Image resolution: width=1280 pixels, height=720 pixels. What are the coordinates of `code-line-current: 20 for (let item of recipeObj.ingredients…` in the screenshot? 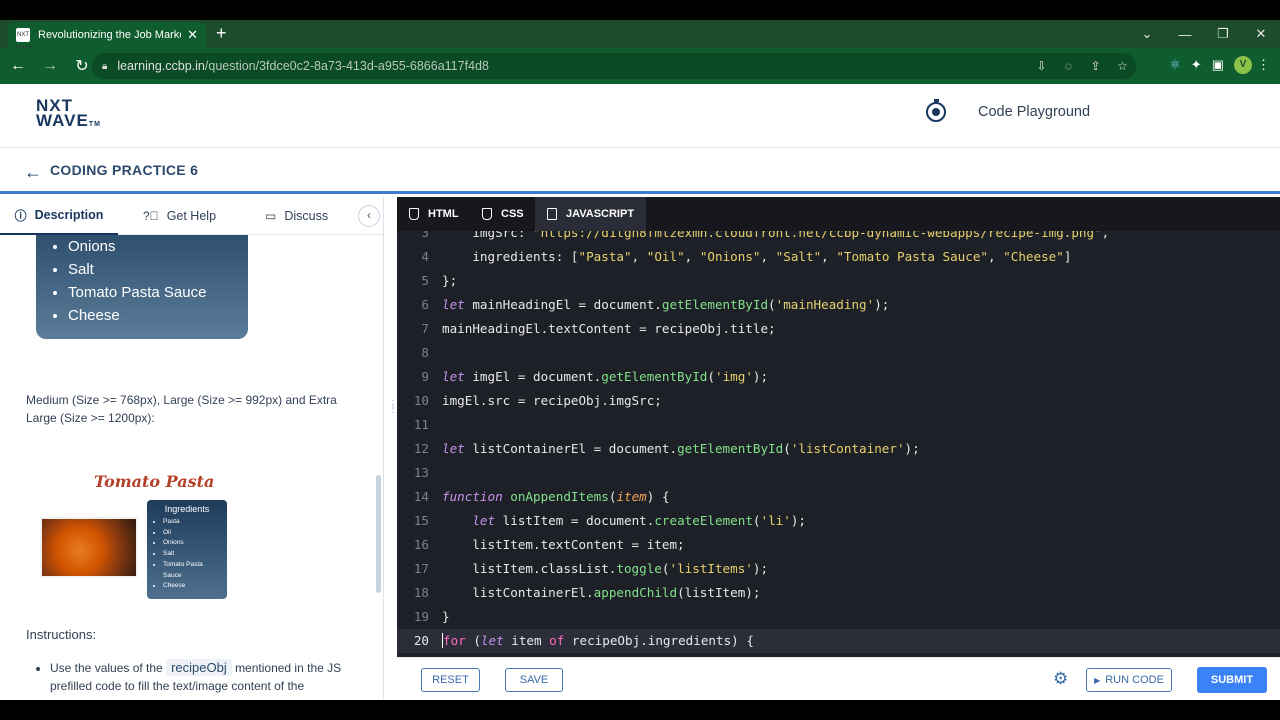 It's located at (838, 641).